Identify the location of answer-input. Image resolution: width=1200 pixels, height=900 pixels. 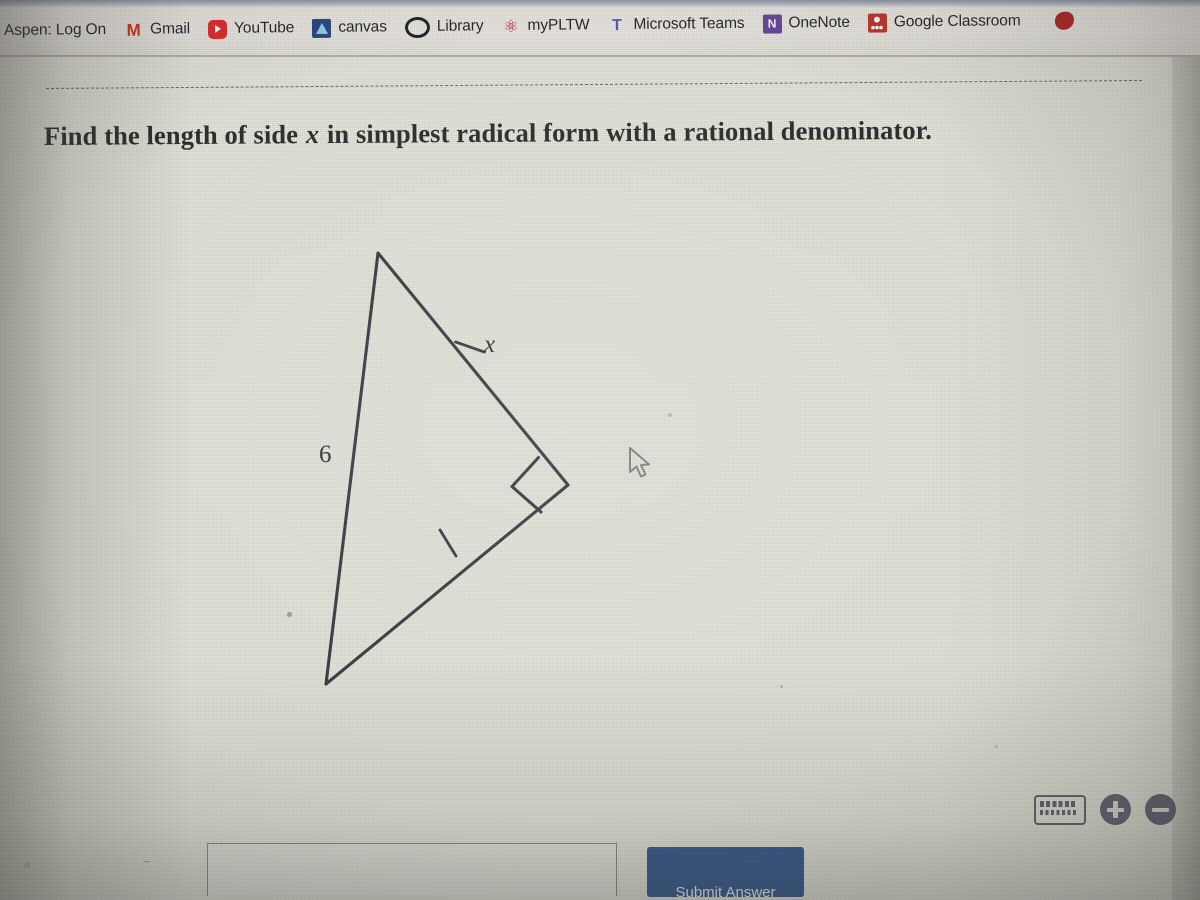
(412, 869).